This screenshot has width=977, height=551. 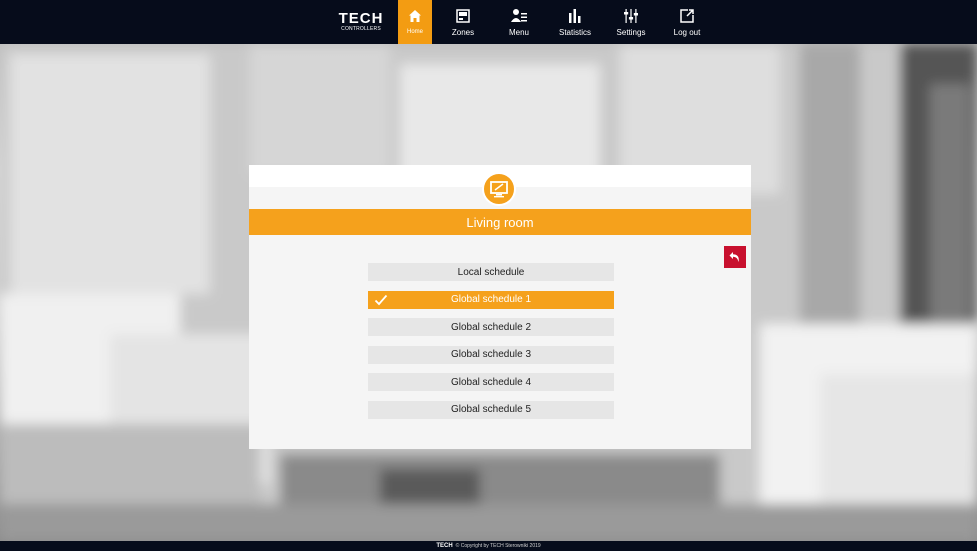 I want to click on nav-statistics: Statistics, so click(x=575, y=22).